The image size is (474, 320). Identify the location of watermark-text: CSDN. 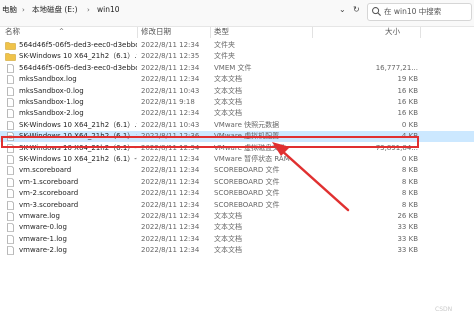
(444, 309).